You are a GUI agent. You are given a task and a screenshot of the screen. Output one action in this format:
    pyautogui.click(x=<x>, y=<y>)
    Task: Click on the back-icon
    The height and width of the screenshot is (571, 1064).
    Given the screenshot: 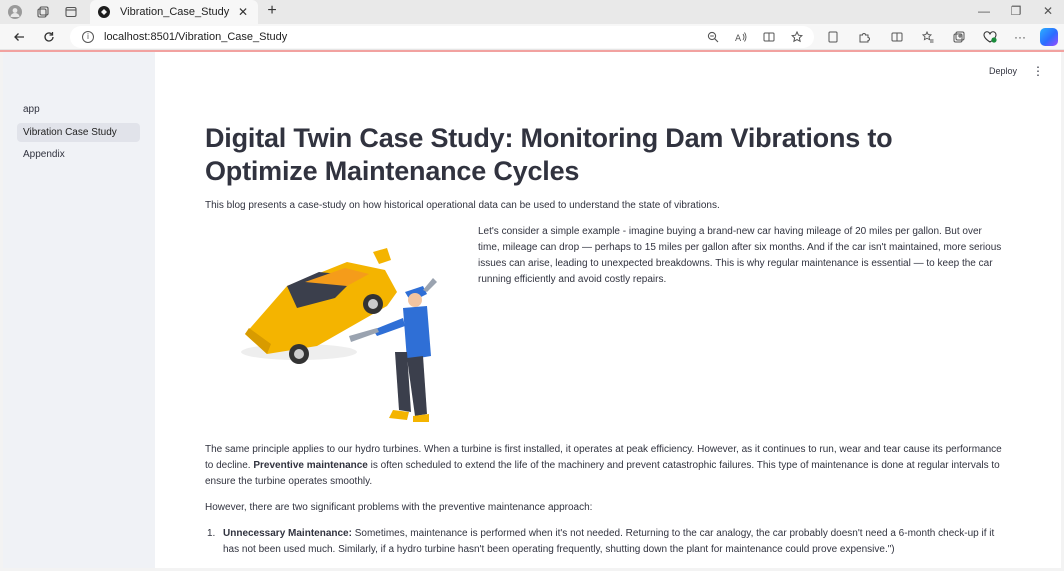 What is the action you would take?
    pyautogui.click(x=19, y=37)
    